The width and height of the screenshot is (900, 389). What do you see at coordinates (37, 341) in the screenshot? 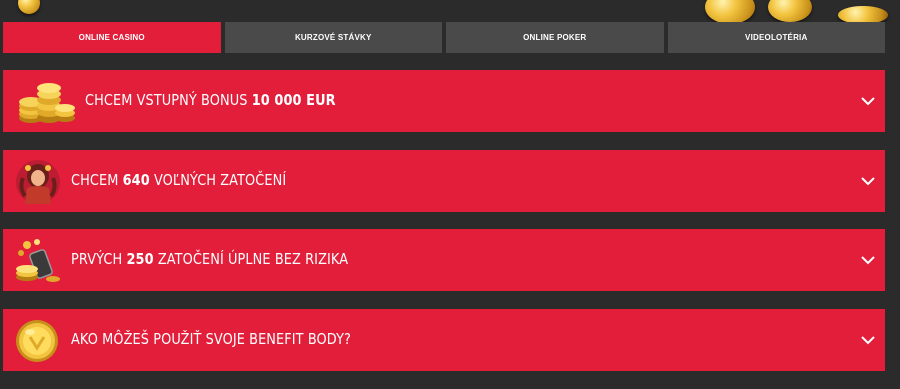
I see `gold-coin-icon` at bounding box center [37, 341].